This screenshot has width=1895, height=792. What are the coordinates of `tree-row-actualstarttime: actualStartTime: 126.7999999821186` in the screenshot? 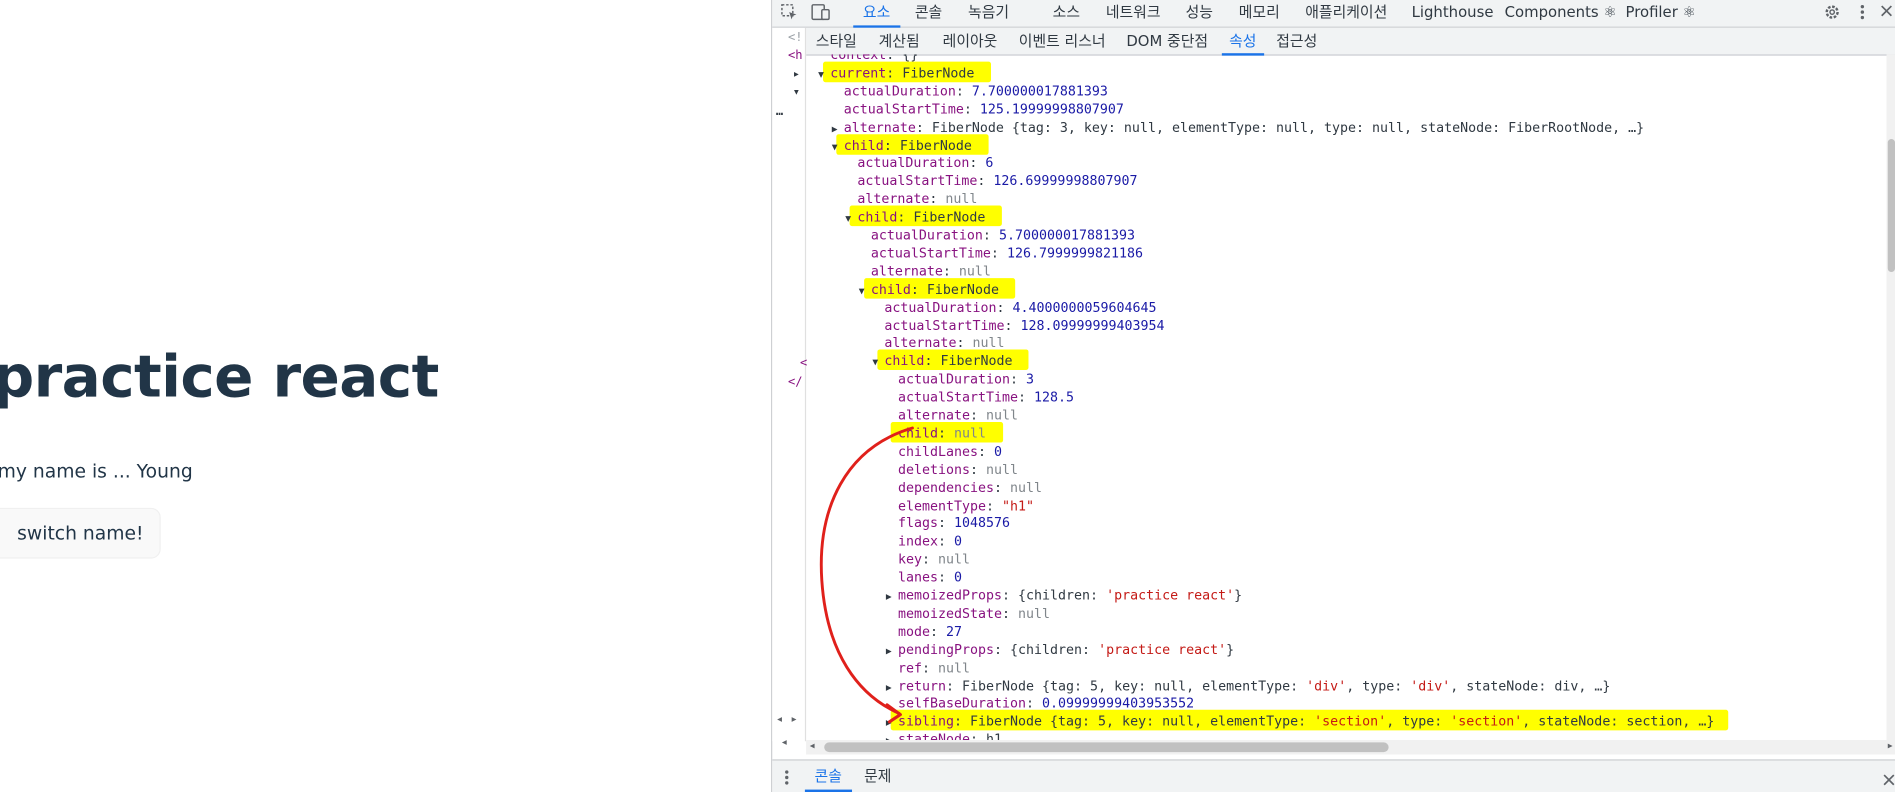 It's located at (1001, 253).